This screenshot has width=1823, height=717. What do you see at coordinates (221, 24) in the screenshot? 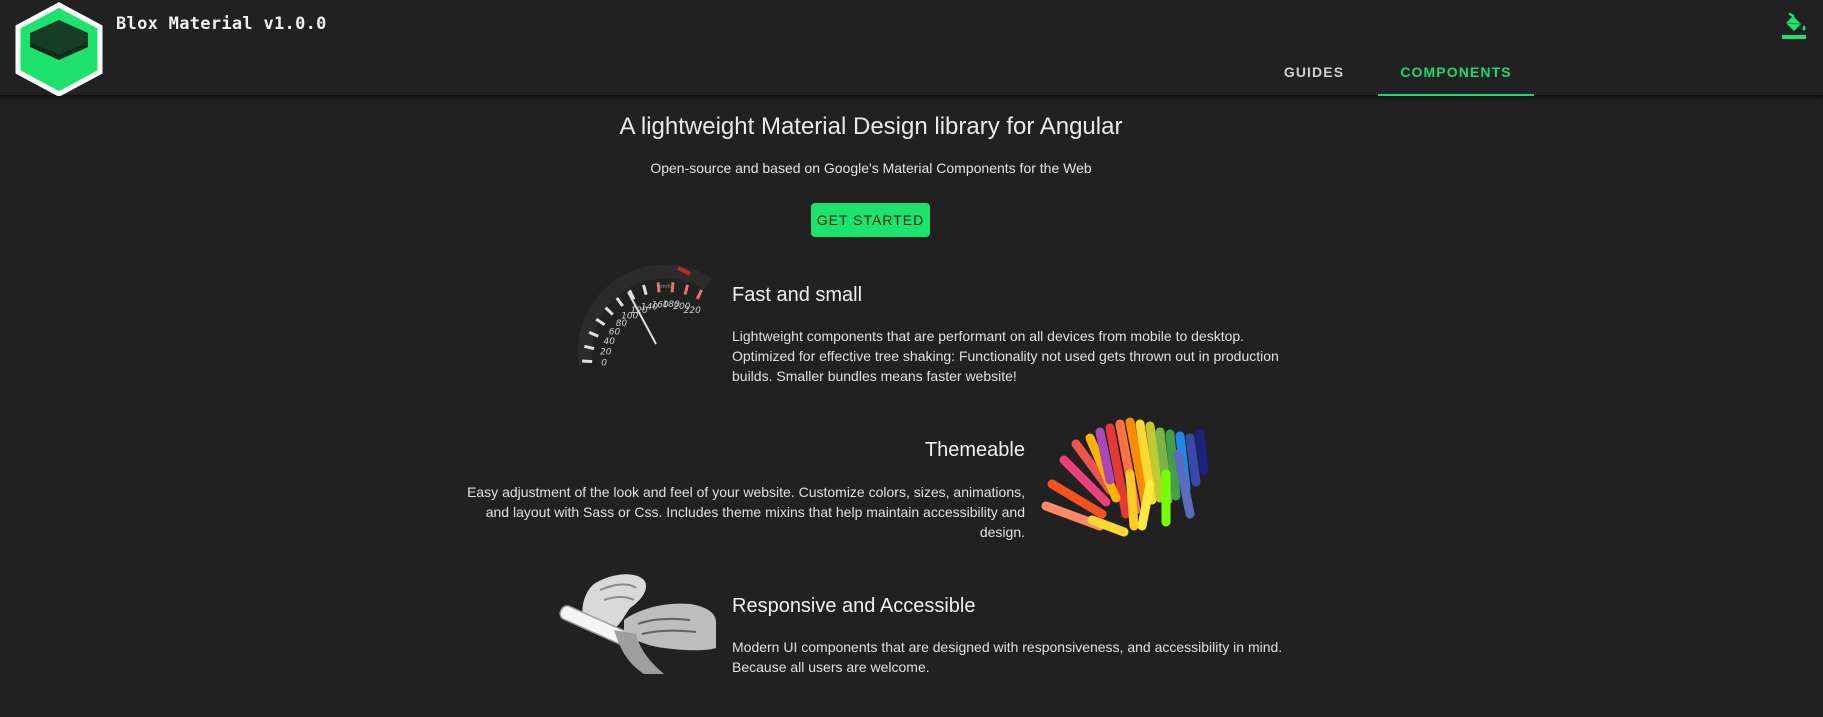
I see `app-title: Blox Material v1.0.0` at bounding box center [221, 24].